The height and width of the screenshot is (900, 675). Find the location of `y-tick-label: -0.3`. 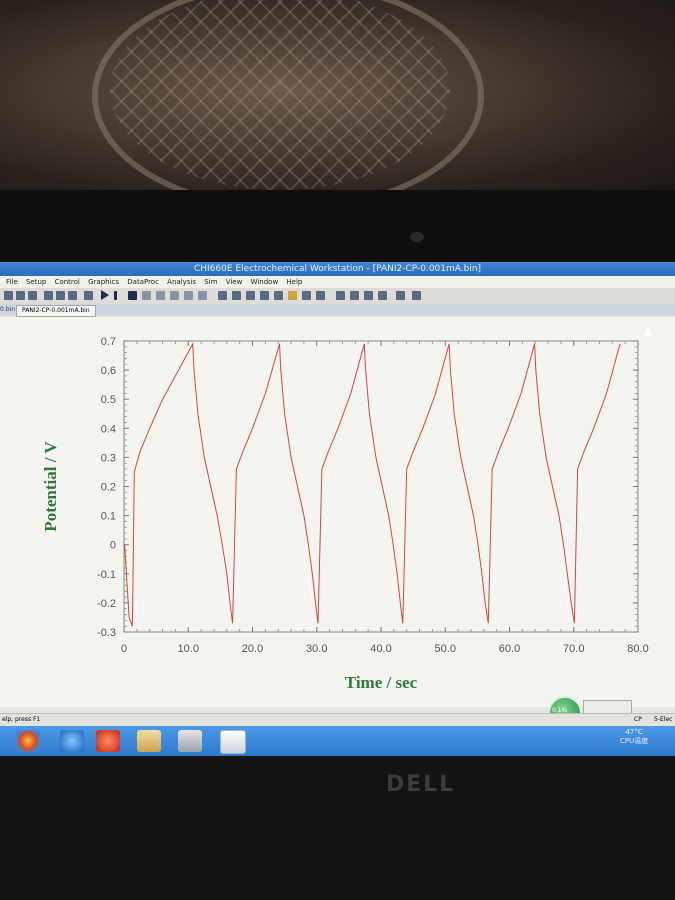

y-tick-label: -0.3 is located at coordinates (106, 633).